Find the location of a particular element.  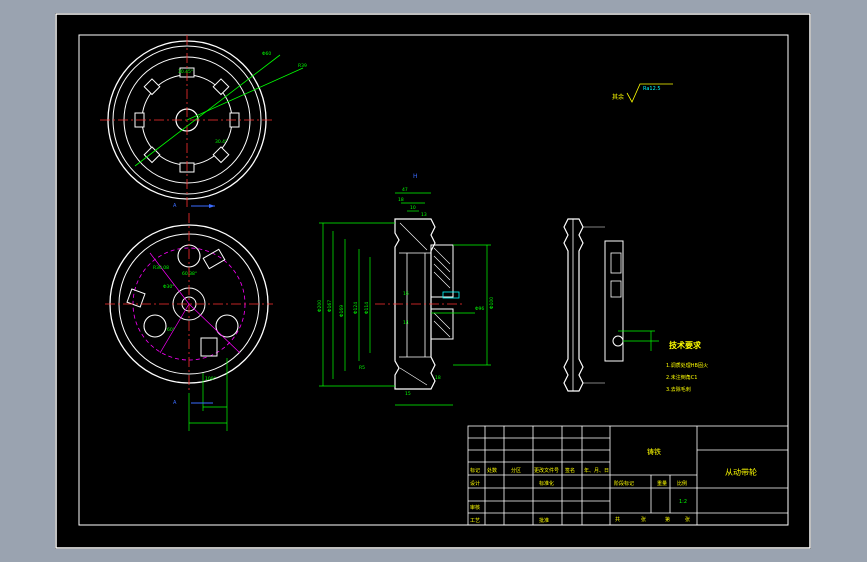

dim-top-2: R39 is located at coordinates (302, 66).